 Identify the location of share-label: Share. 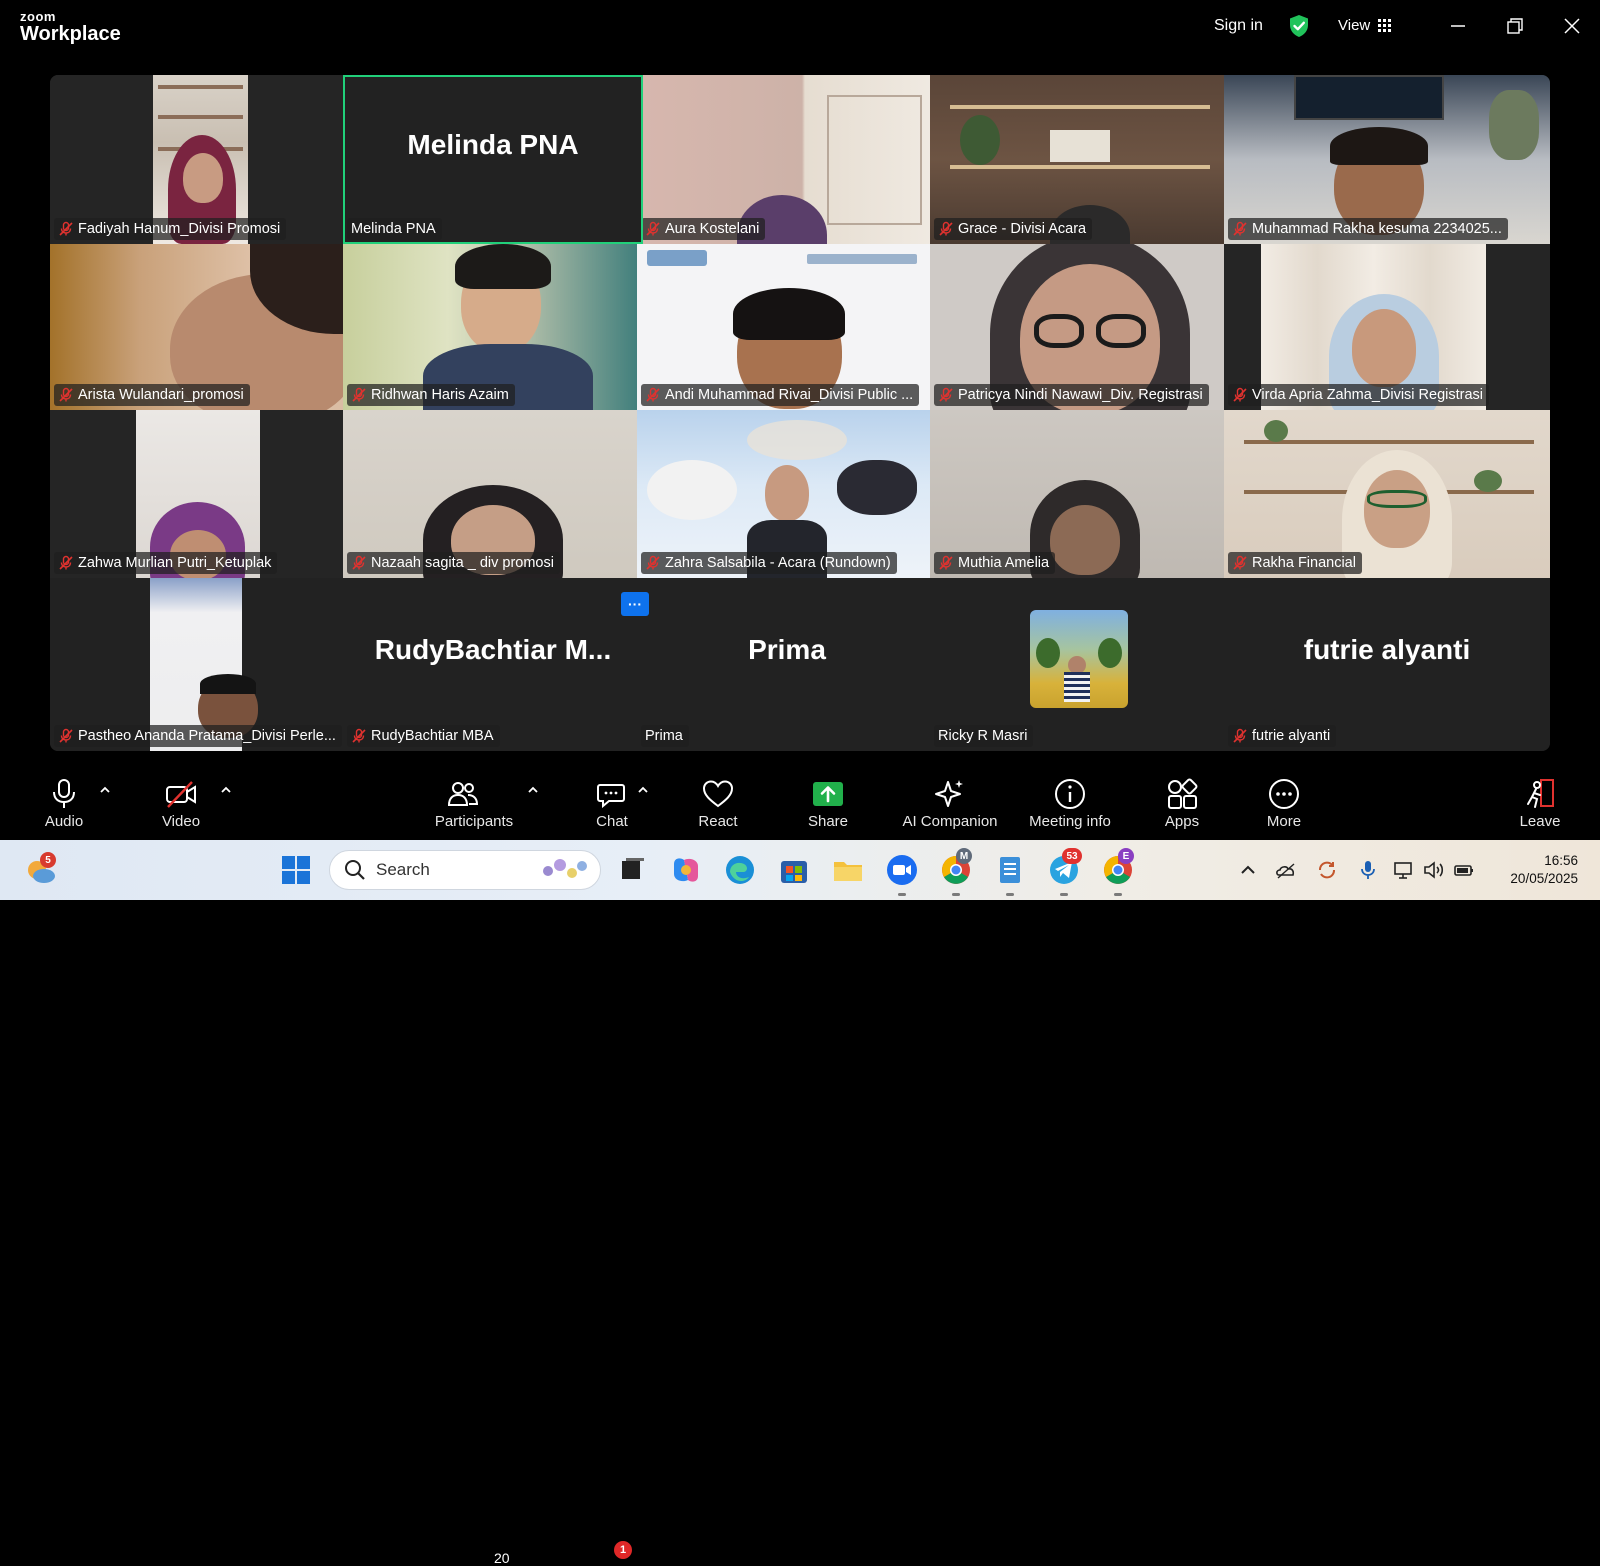
(828, 821).